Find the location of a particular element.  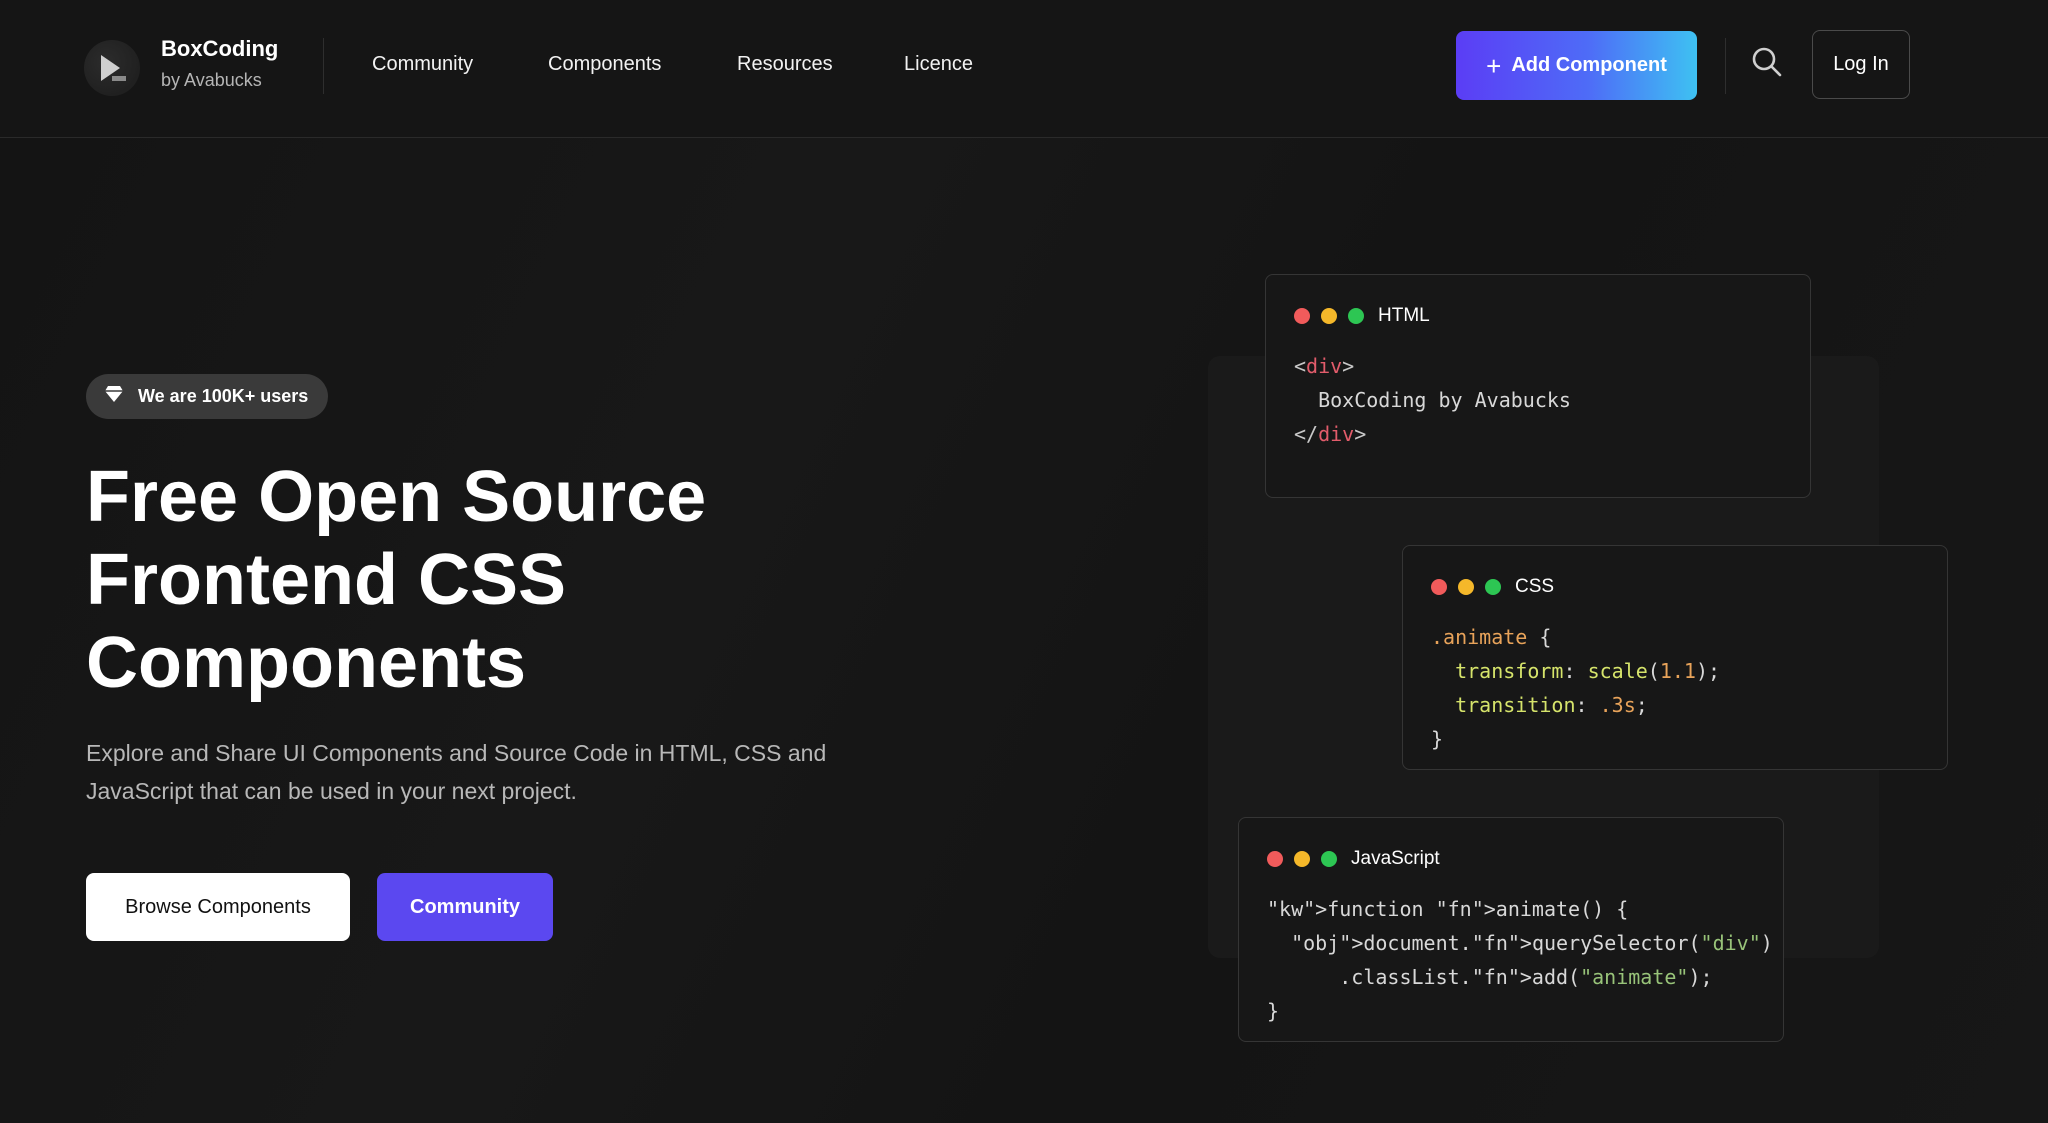

html-code: <div> BoxCoding by Avabucks </div> is located at coordinates (1432, 400).